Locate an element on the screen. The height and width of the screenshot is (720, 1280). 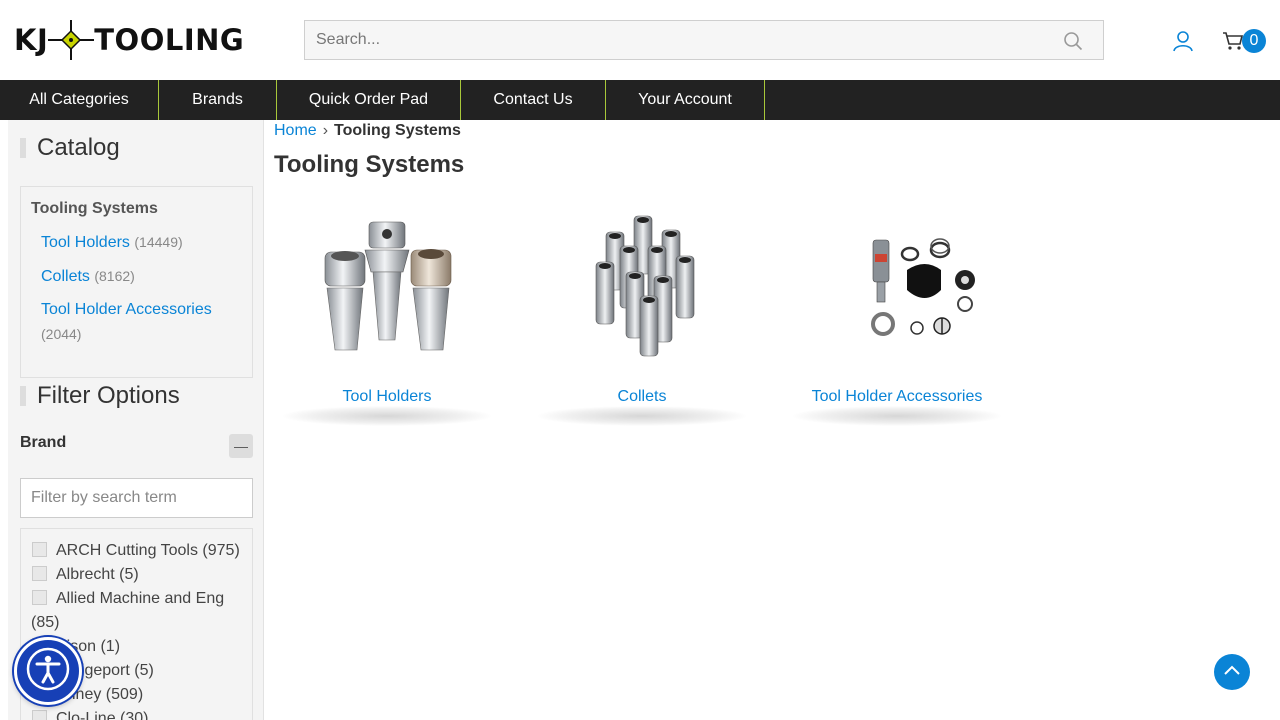
nav-item-contact-us: Contact Us is located at coordinates (533, 100).